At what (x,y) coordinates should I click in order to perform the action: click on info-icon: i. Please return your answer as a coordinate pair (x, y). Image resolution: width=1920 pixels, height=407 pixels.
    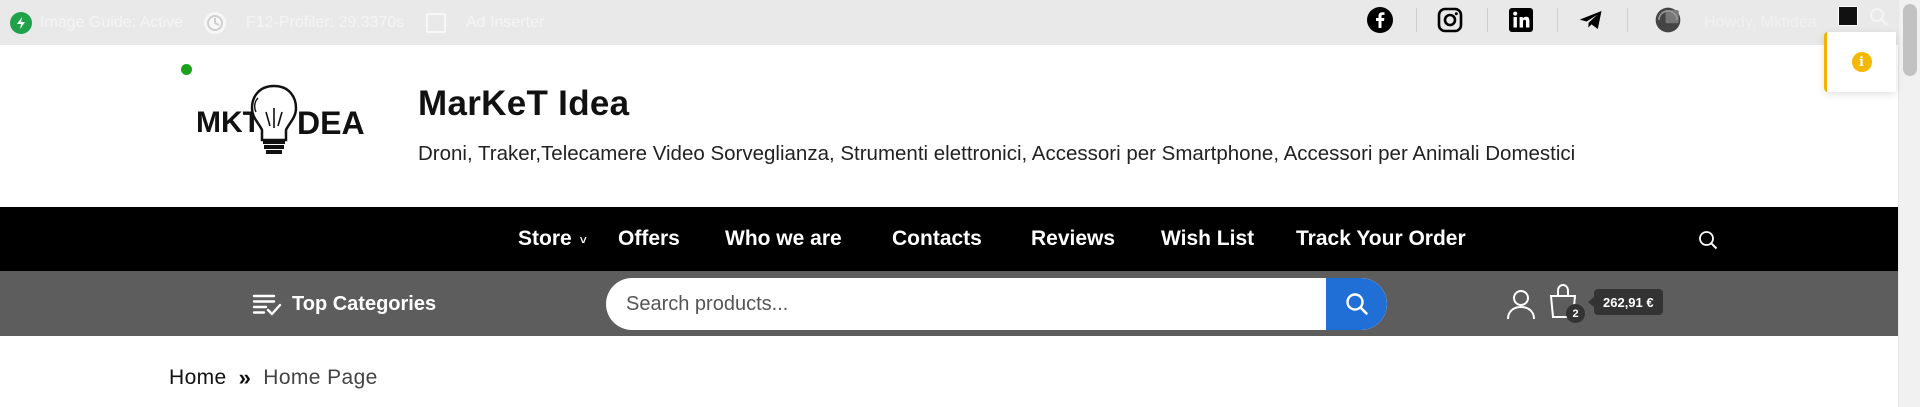
    Looking at the image, I should click on (1861, 62).